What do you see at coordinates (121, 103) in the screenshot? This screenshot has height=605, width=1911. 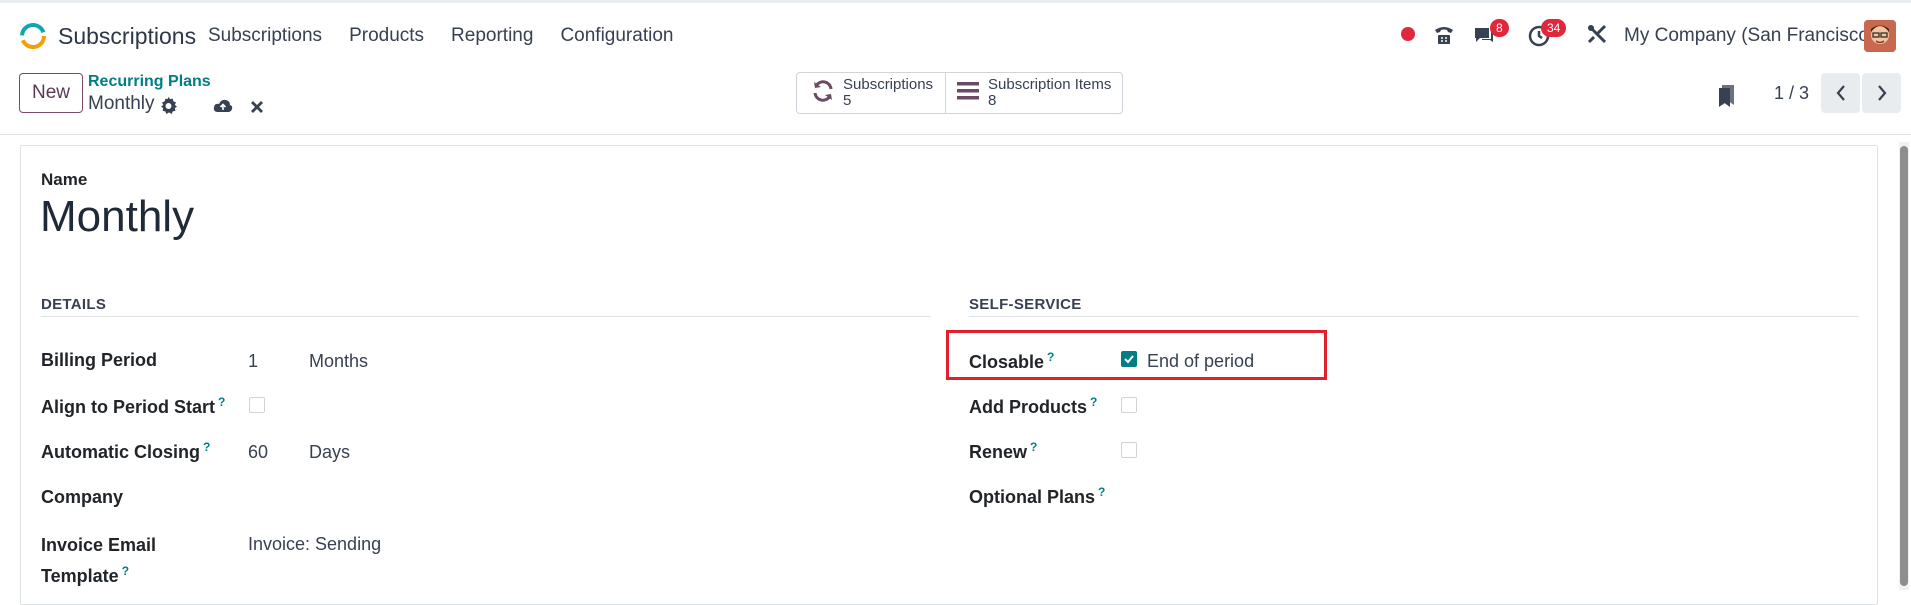 I see `breadcrumb-current: Monthly` at bounding box center [121, 103].